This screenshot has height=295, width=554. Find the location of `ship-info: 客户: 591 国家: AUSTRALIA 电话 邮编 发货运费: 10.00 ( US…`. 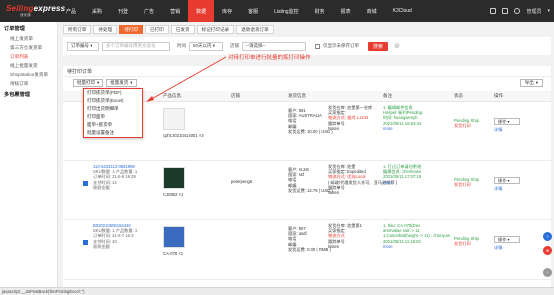

ship-info: 客户: 591 国家: AUSTRALIA 电话 邮编 发货运费: 10.00 ( US… is located at coordinates (310, 121).